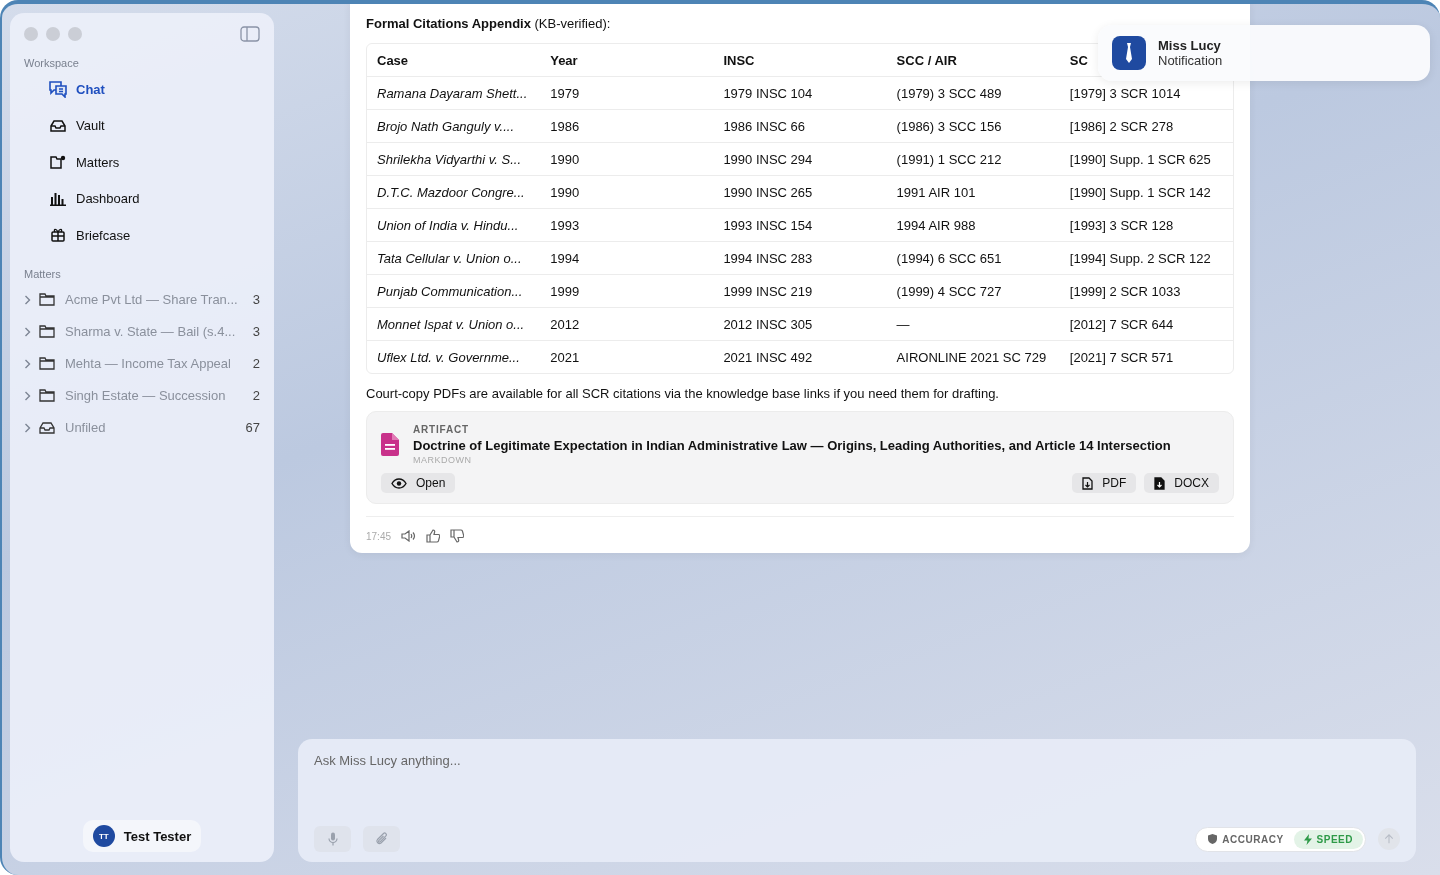 Image resolution: width=1440 pixels, height=875 pixels. Describe the element at coordinates (926, 60) in the screenshot. I see `column-header: SCC / AIR` at that location.